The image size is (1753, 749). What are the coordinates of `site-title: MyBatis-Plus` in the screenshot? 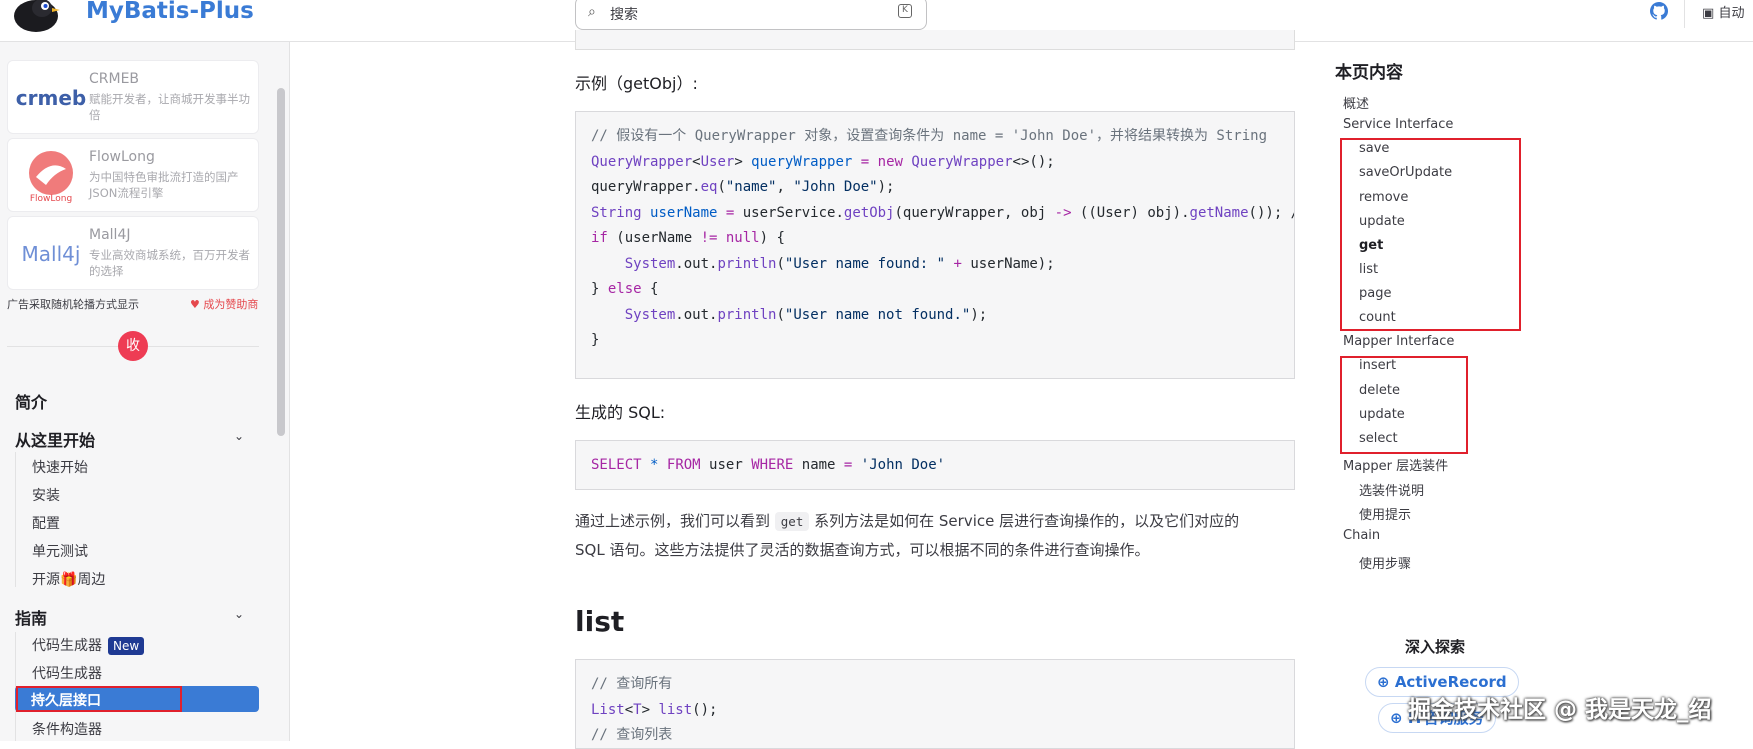 It's located at (170, 12).